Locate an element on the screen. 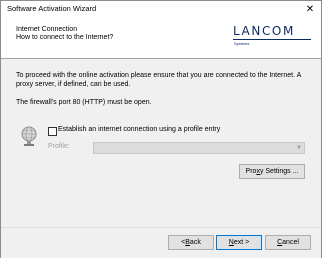 Image resolution: width=322 pixels, height=258 pixels. globe-icon is located at coordinates (29, 136).